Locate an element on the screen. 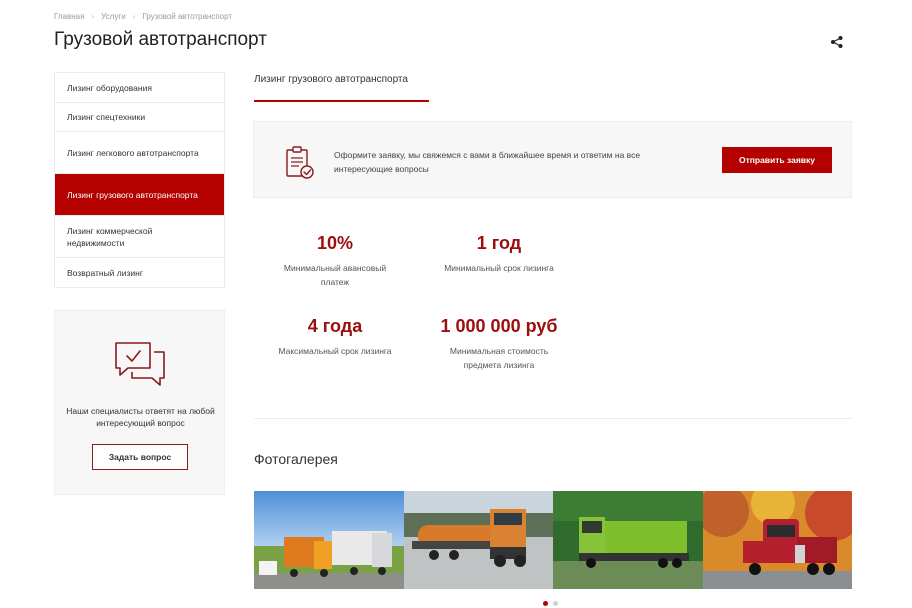 This screenshot has width=912, height=608. gallery-pagination is located at coordinates (550, 603).